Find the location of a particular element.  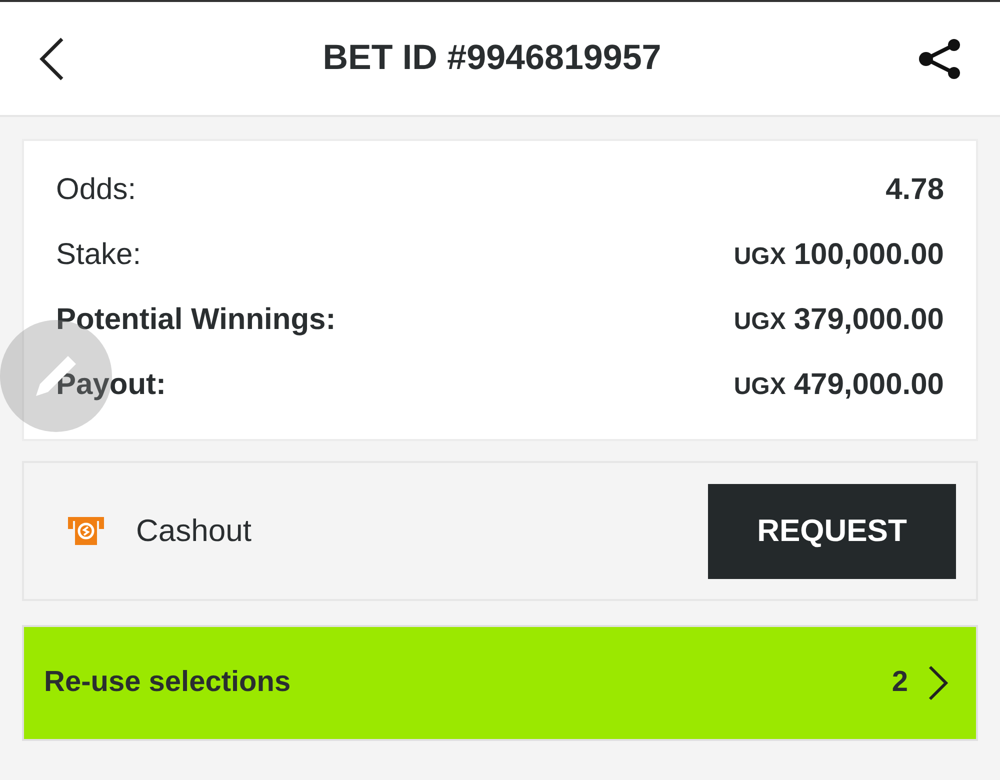

page-title: BET ID #9946819957 is located at coordinates (492, 58).